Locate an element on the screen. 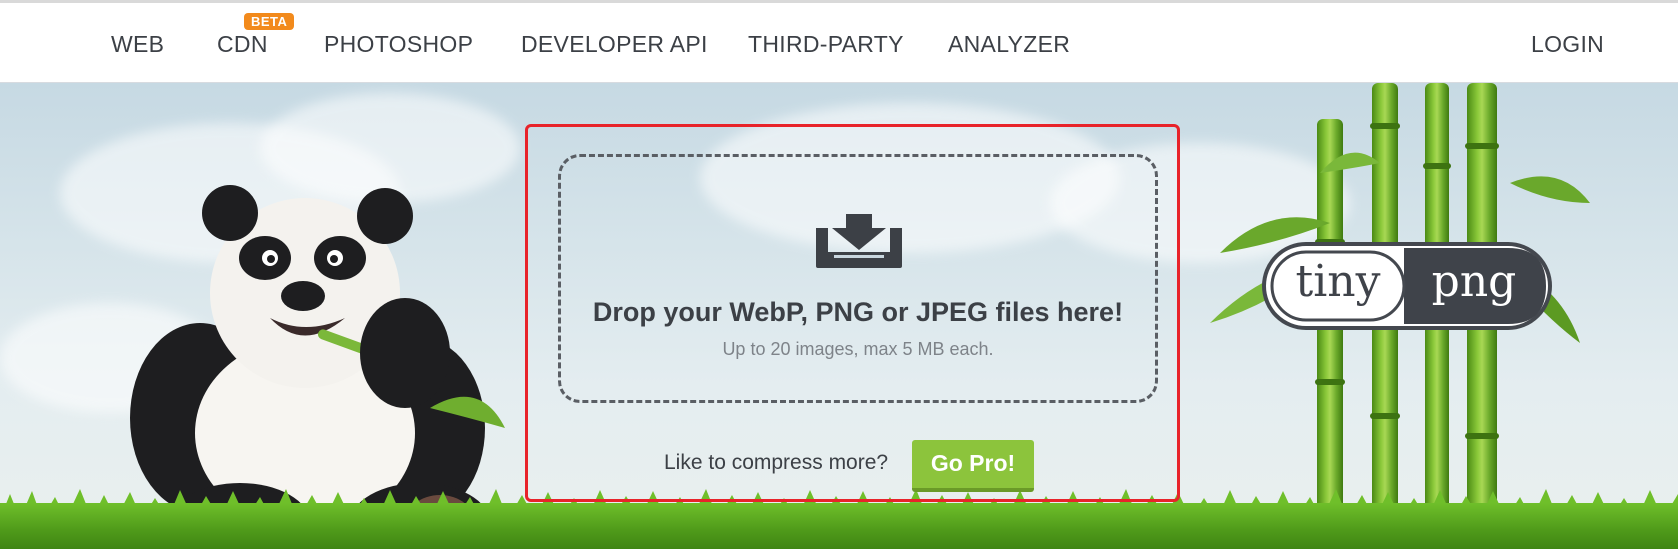  nav-item-analyzer: ANALYZER is located at coordinates (1009, 44).